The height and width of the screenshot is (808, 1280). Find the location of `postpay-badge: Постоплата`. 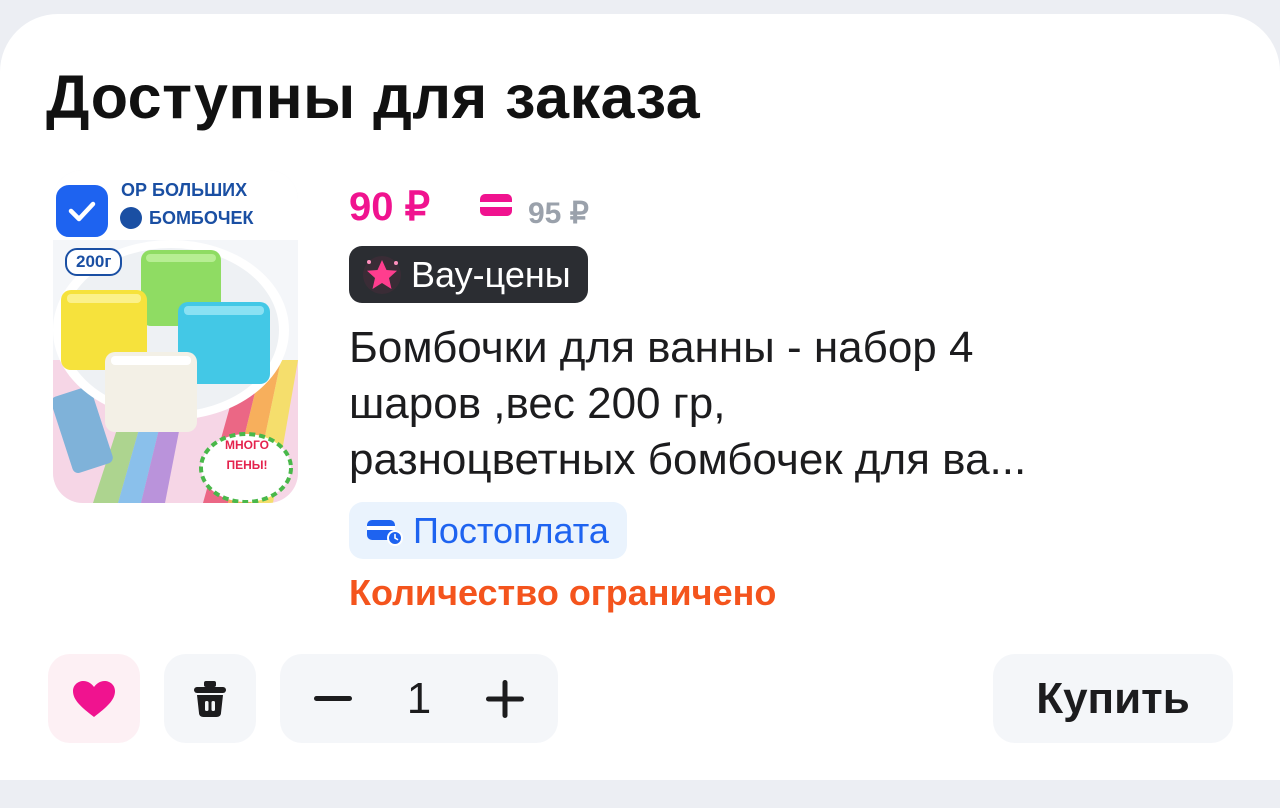

postpay-badge: Постоплата is located at coordinates (488, 530).